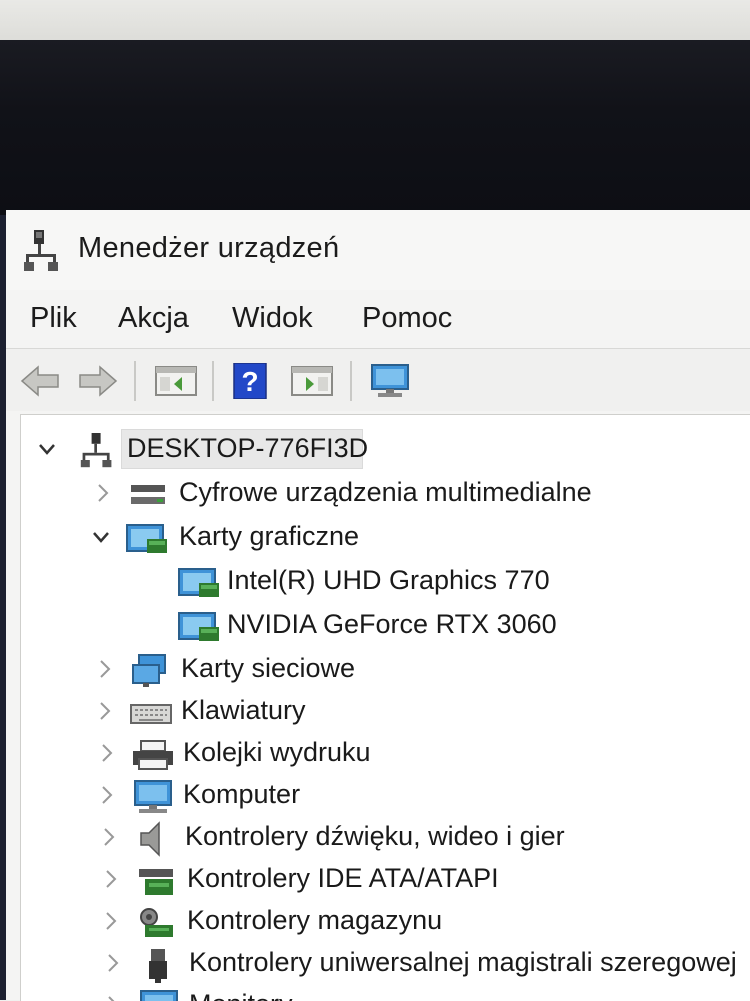 Image resolution: width=750 pixels, height=1001 pixels. I want to click on tree-item-label: Karty sieciowe, so click(268, 668).